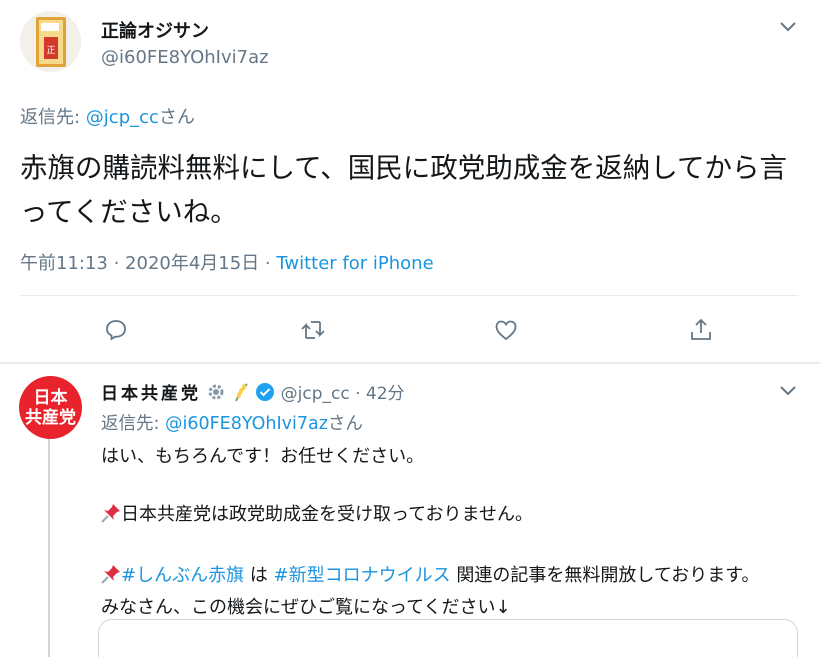 The width and height of the screenshot is (837, 657). Describe the element at coordinates (313, 330) in the screenshot. I see `retweet-icon` at that location.